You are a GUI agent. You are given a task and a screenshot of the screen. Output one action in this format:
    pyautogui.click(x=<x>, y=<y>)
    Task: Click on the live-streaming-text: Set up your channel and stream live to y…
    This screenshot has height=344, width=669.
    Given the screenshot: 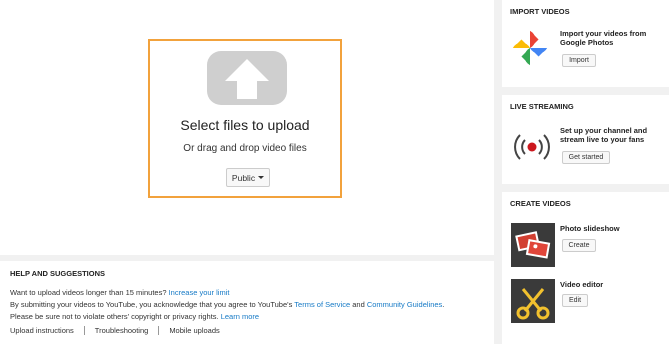 What is the action you would take?
    pyautogui.click(x=604, y=135)
    